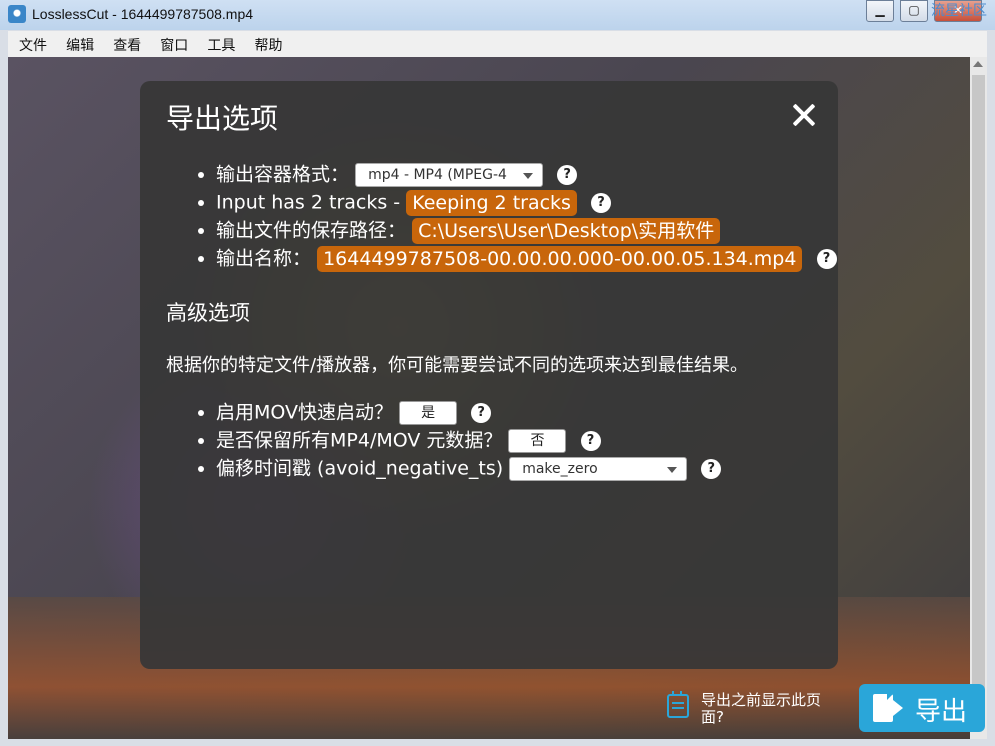 Image resolution: width=995 pixels, height=746 pixels. I want to click on container-format-value: mp4 - MP4 (MPEG-4, so click(437, 174).